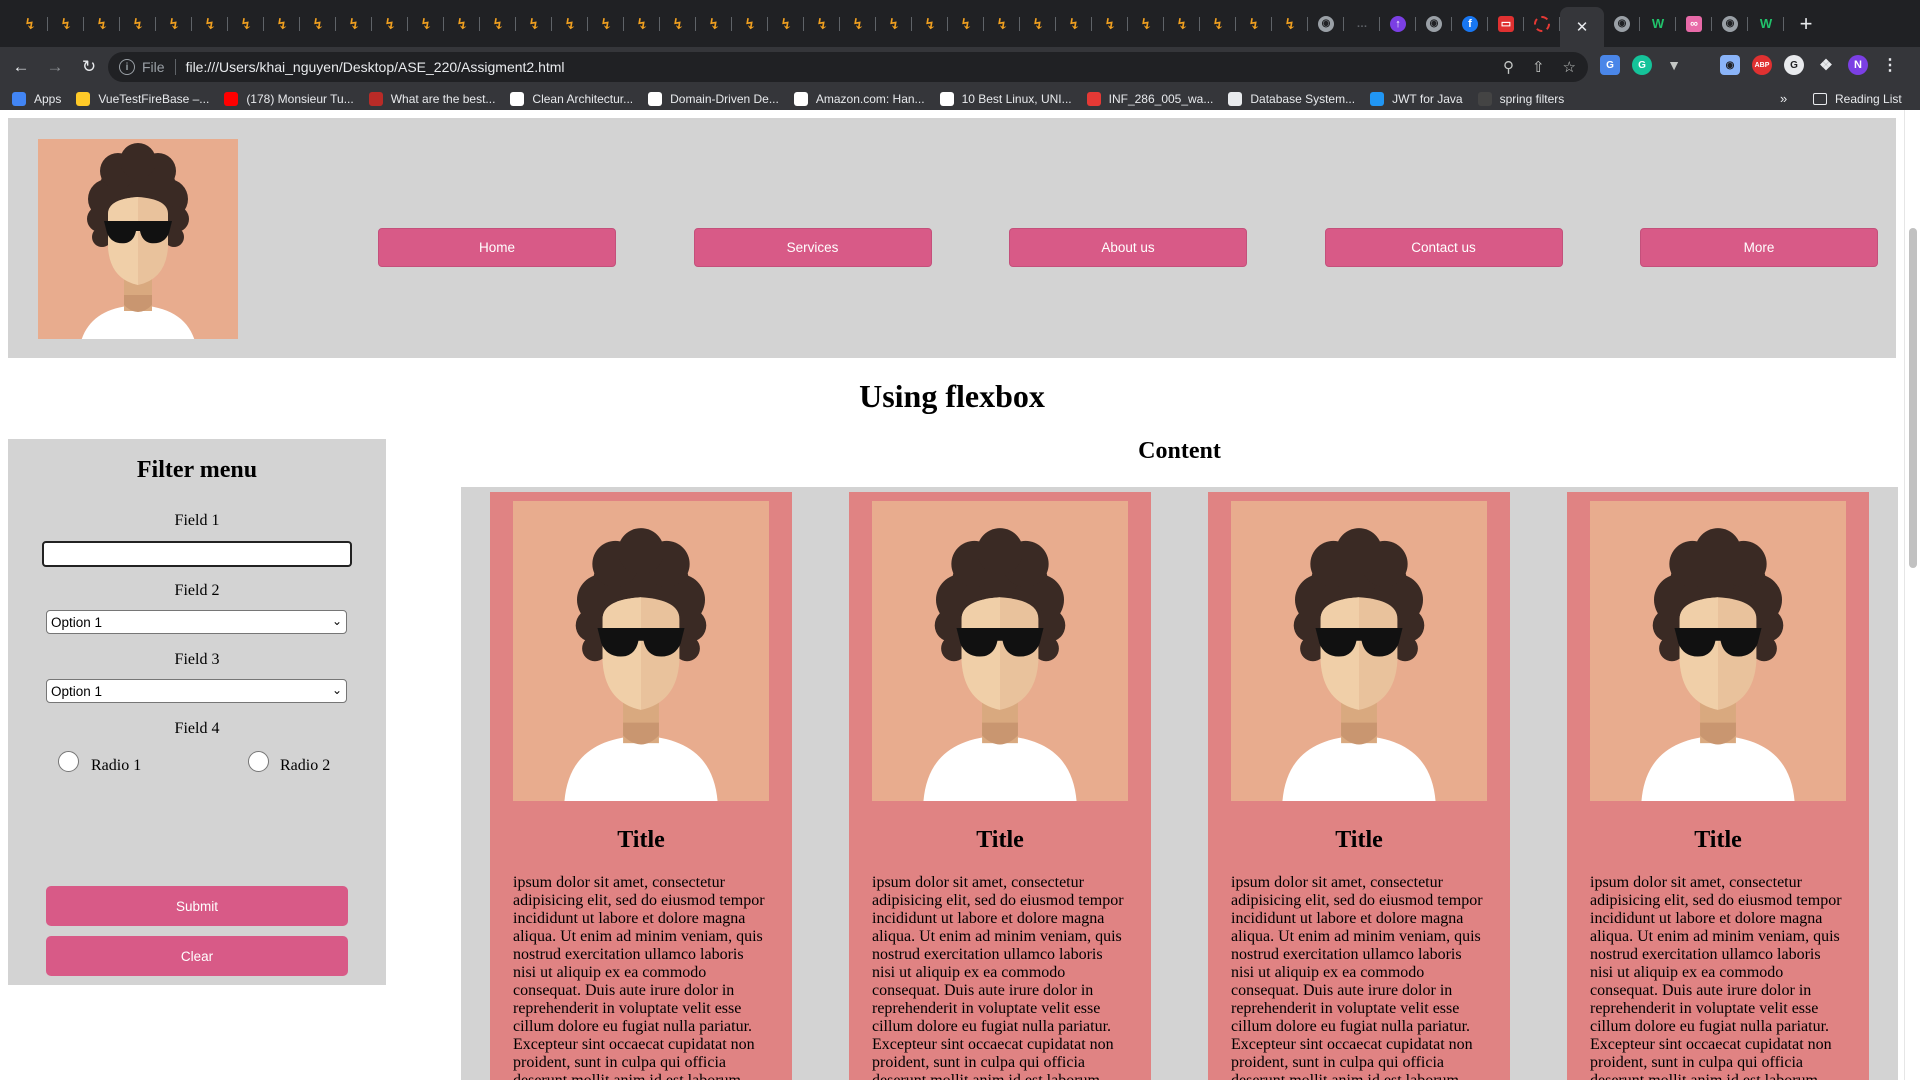 The image size is (1920, 1080). Describe the element at coordinates (258, 761) in the screenshot. I see `radio2-button` at that location.